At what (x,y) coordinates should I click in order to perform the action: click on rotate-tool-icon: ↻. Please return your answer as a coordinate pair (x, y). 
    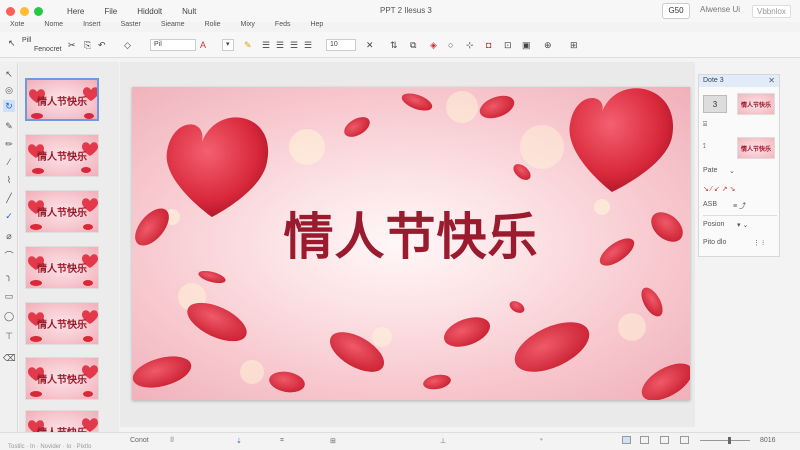
    Looking at the image, I should click on (9, 106).